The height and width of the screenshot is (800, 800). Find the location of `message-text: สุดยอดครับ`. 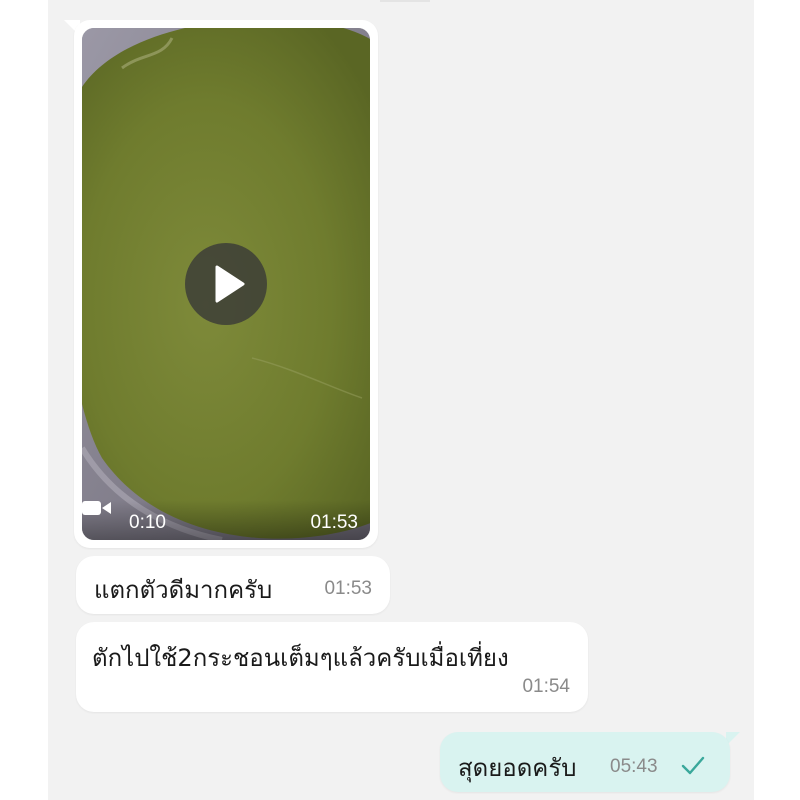

message-text: สุดยอดครับ is located at coordinates (517, 768).